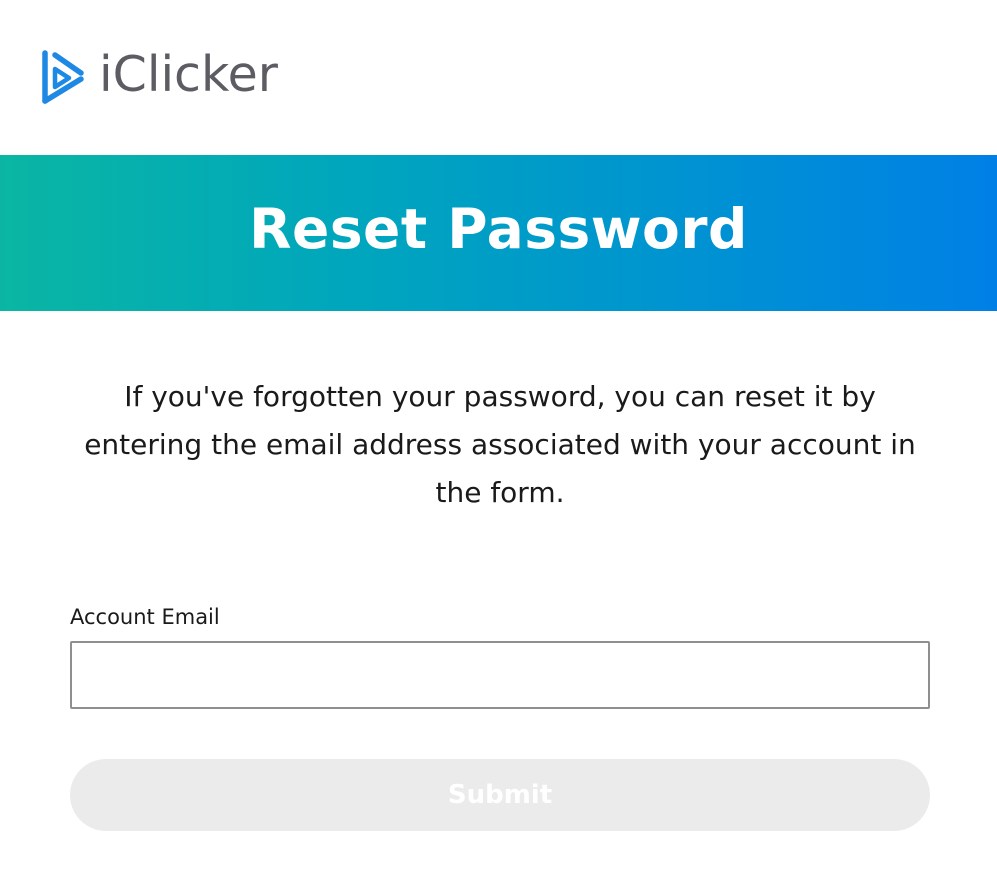  I want to click on email-field-label: Account Email, so click(145, 617).